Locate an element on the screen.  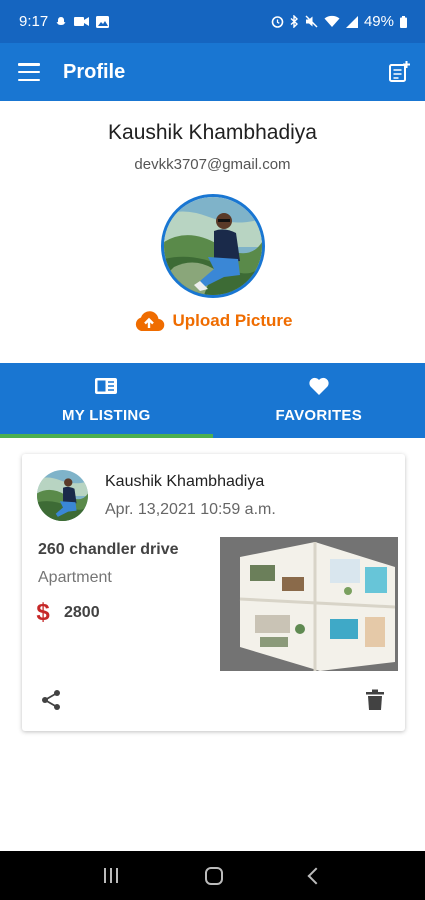
profile-avatar is located at coordinates (213, 246).